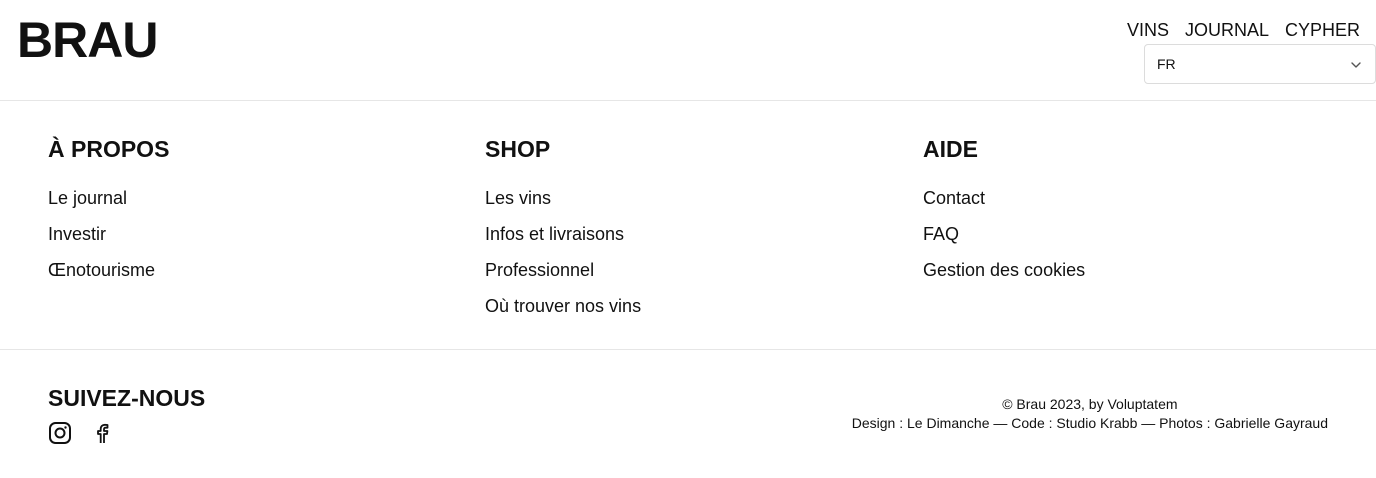 The image size is (1376, 478). I want to click on column-a-propos: À PROPOS Le journal Investir Œnotourisme, so click(108, 211).